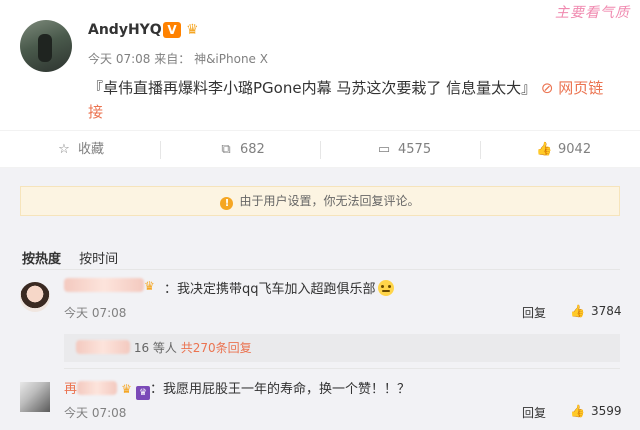 The height and width of the screenshot is (430, 640). Describe the element at coordinates (125, 30) in the screenshot. I see `author-name: AndyHYQ` at that location.